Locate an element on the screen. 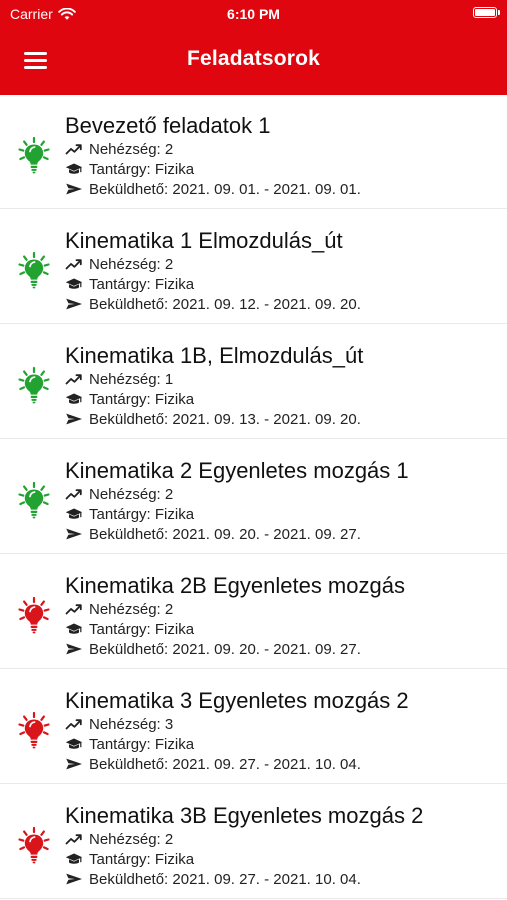  task-title: Kinematika 3 Egyenletes mozgás 2 is located at coordinates (237, 700).